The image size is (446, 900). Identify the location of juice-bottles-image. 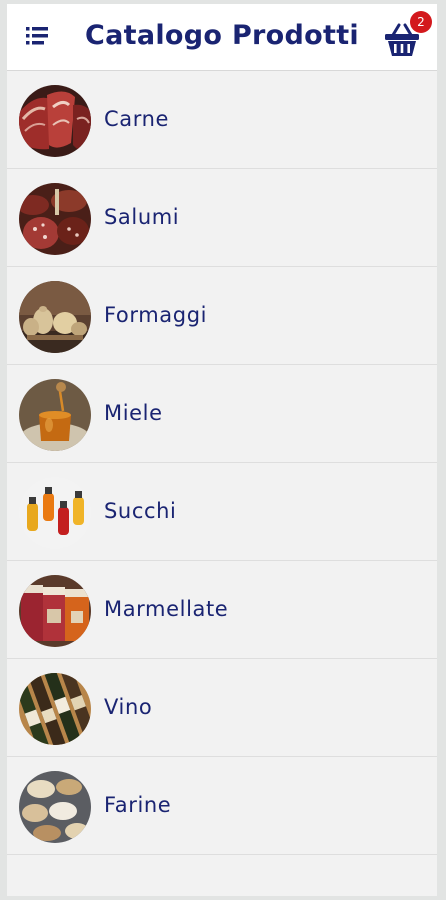
(55, 513).